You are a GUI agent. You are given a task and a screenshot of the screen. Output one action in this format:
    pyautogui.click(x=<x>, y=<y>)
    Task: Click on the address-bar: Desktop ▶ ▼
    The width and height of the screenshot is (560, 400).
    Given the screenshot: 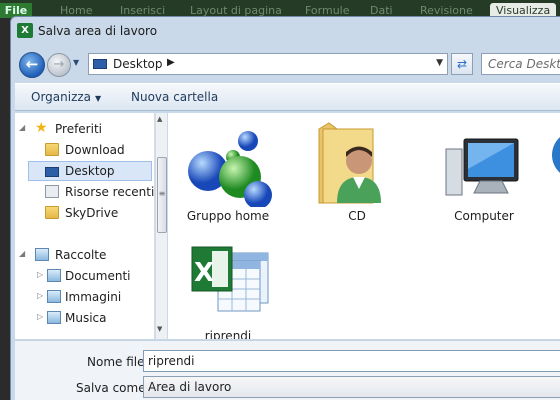 What is the action you would take?
    pyautogui.click(x=268, y=64)
    